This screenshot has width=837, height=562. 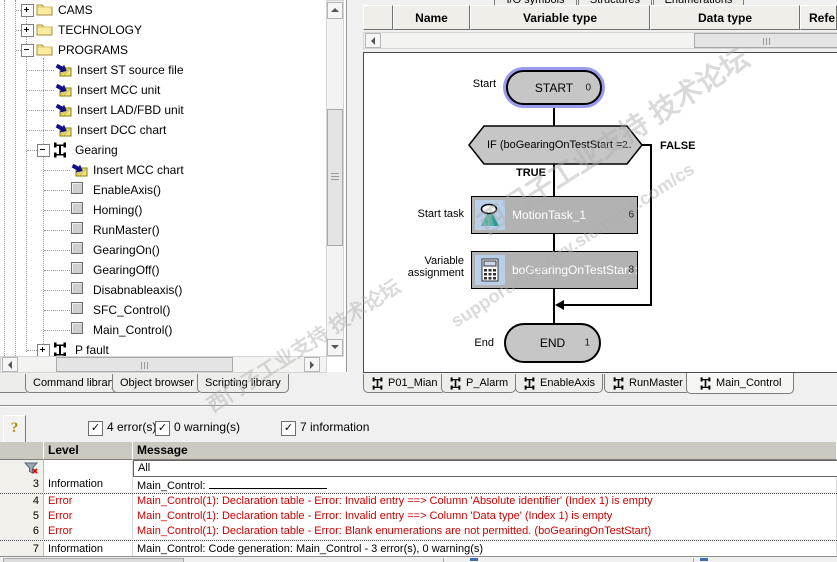 What do you see at coordinates (531, 173) in the screenshot?
I see `true-branch-label: TRUE` at bounding box center [531, 173].